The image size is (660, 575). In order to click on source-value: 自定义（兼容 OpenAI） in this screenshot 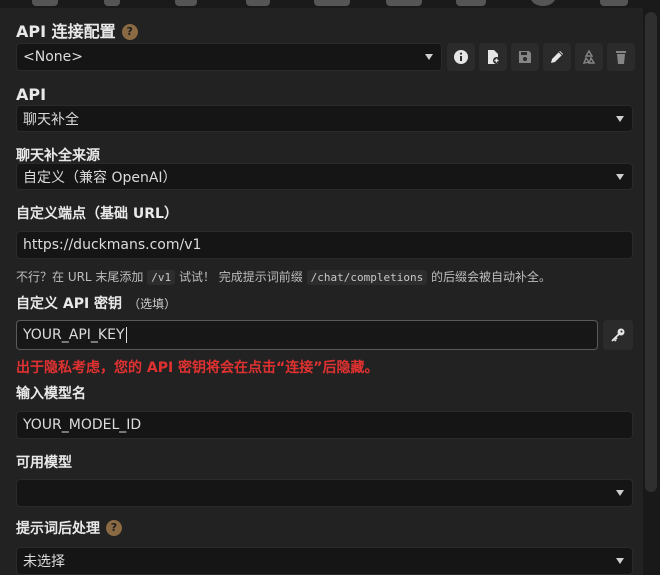, I will do `click(100, 177)`.